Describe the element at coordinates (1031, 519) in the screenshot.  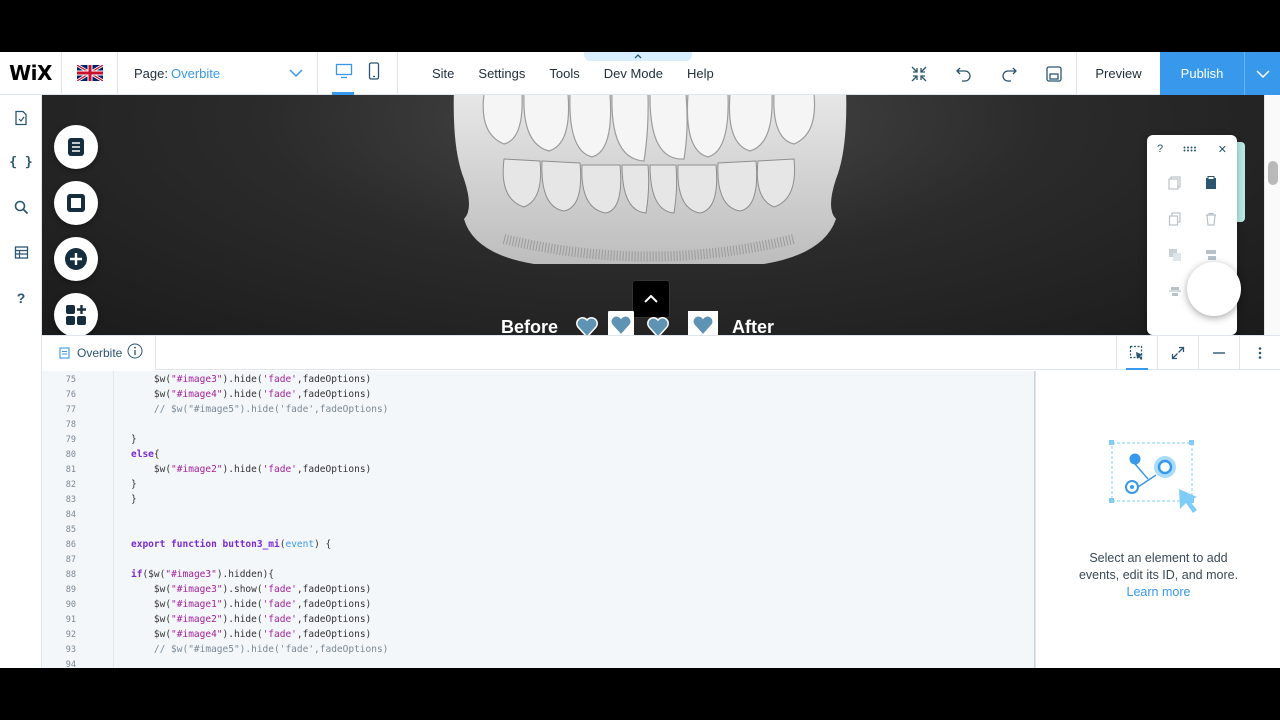
I see `editor-splitter` at that location.